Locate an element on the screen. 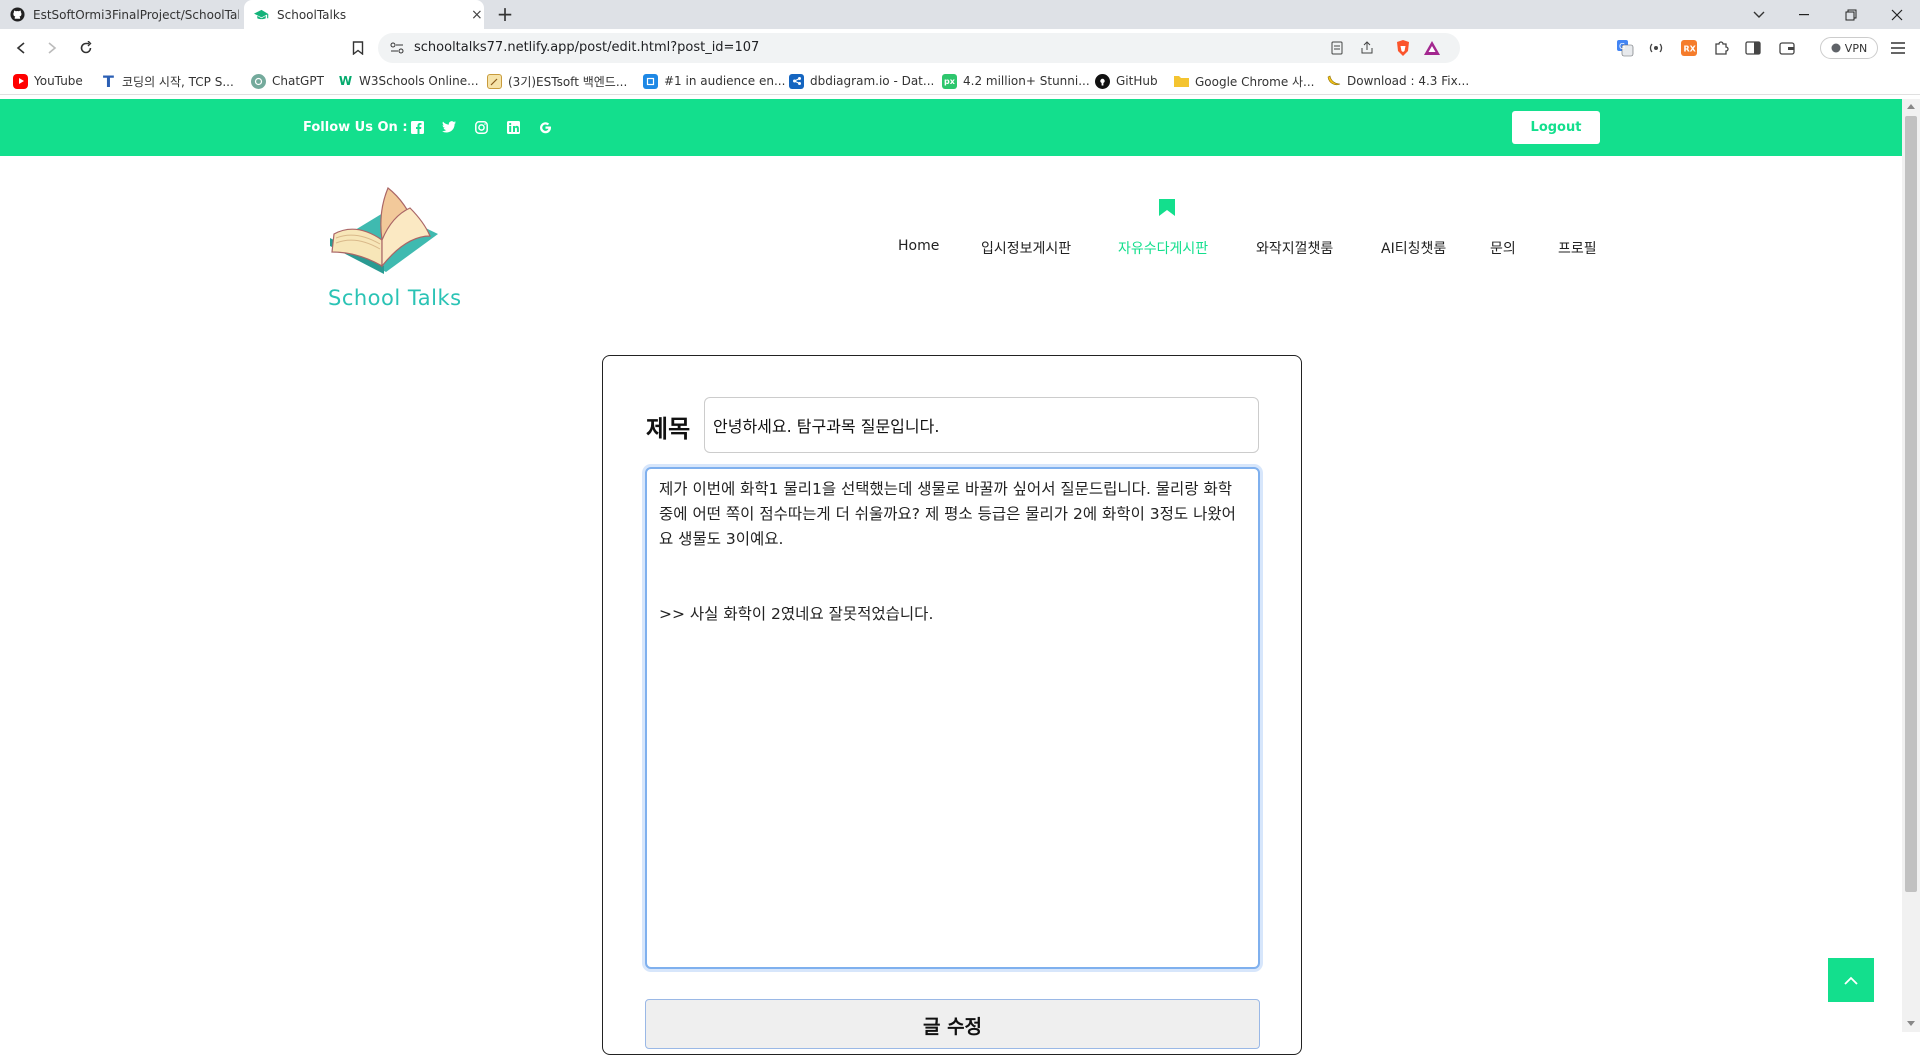 This screenshot has height=1055, width=1920. scroll-up-arrow-icon is located at coordinates (1911, 106).